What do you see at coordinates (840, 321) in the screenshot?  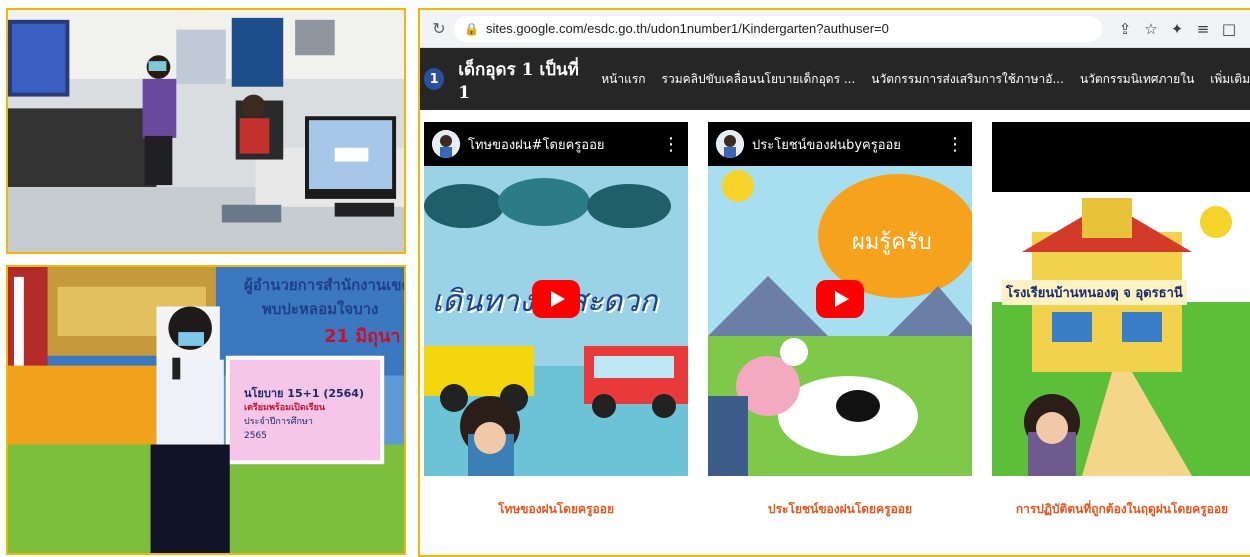 I see `video-thumbnail: ผมรู้ครับ` at bounding box center [840, 321].